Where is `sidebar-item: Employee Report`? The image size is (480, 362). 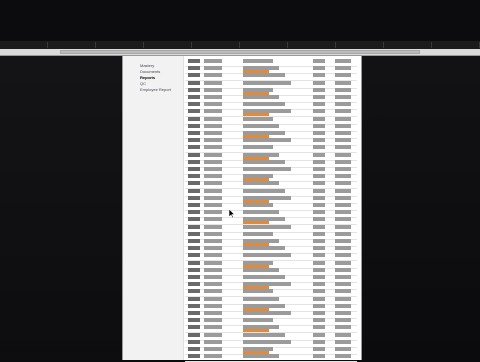
sidebar-item: Employee Report is located at coordinates (160, 89).